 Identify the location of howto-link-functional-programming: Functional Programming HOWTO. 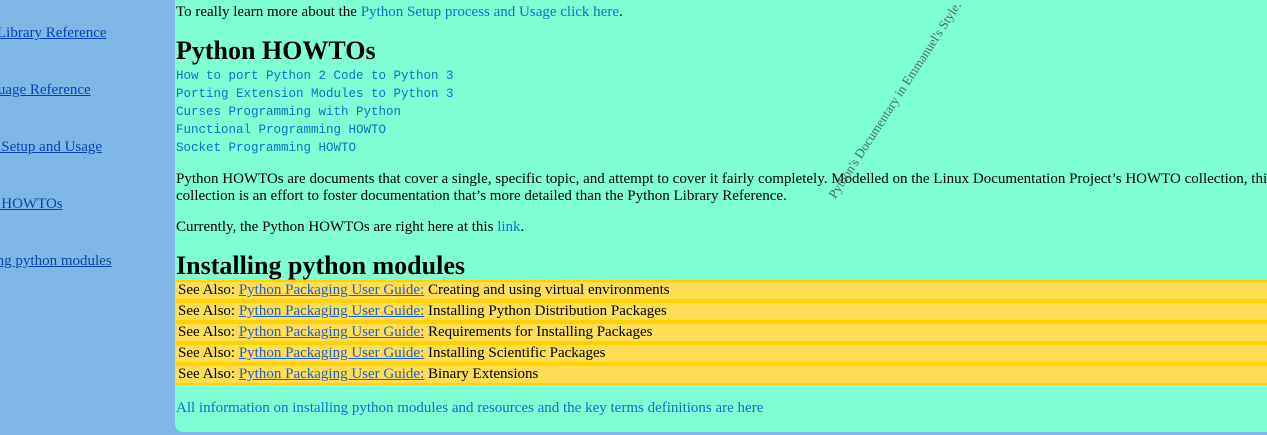
(281, 130).